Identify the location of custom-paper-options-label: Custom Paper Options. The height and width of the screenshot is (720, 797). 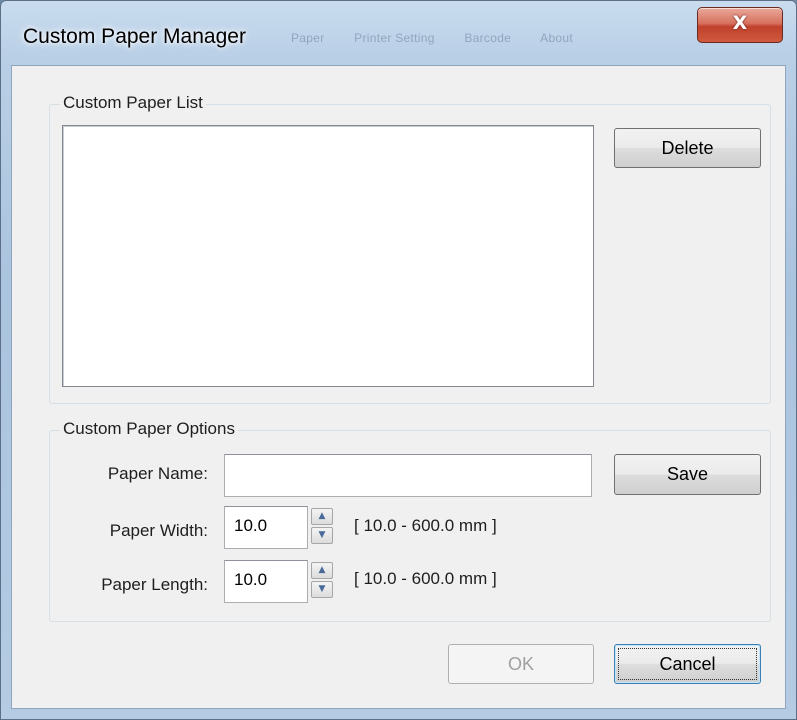
(149, 429).